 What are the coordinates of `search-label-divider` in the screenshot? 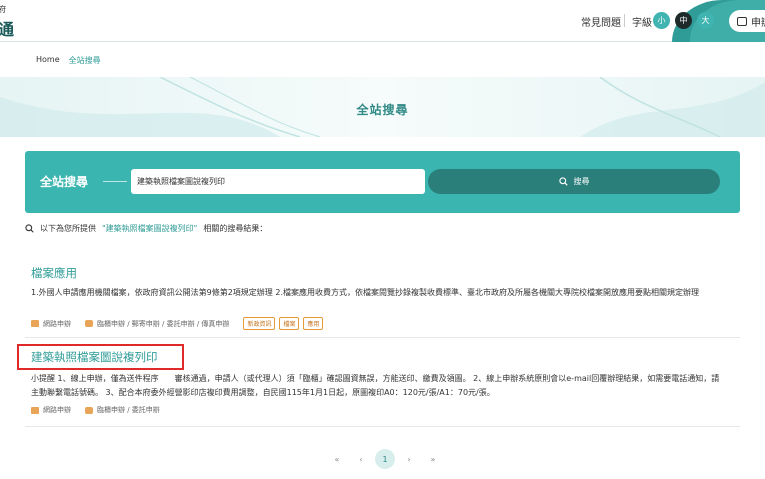 It's located at (115, 181).